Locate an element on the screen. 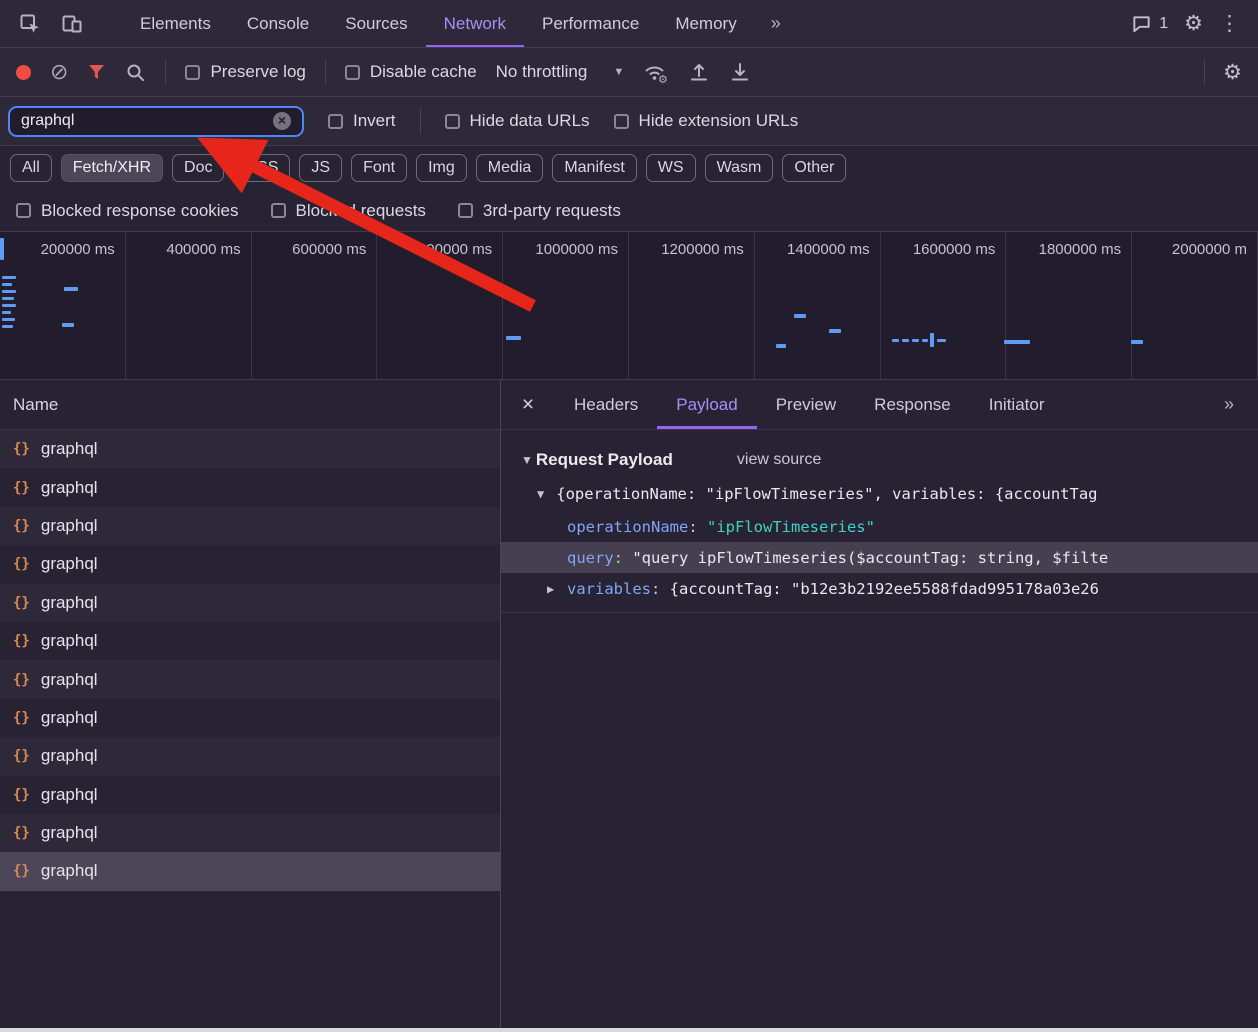 Image resolution: width=1258 pixels, height=1032 pixels. inspect-element-icon is located at coordinates (30, 24).